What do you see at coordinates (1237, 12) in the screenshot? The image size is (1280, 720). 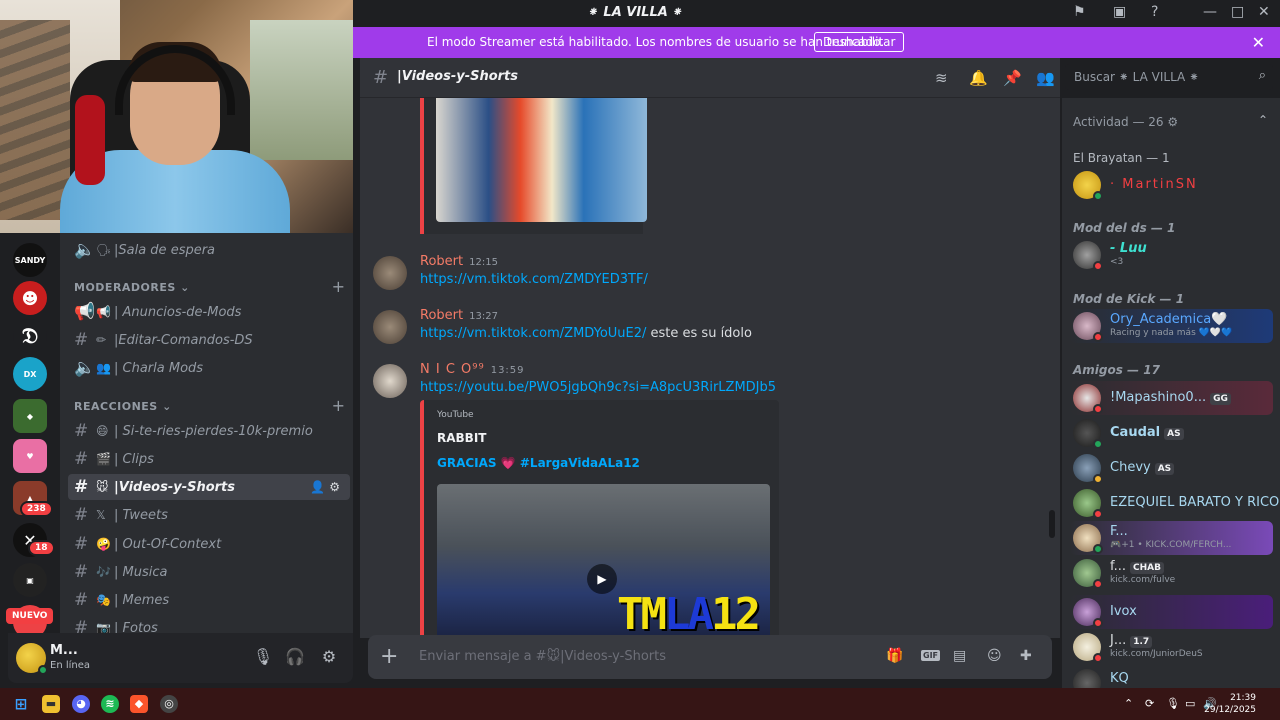 I see `maximize-icon: □` at bounding box center [1237, 12].